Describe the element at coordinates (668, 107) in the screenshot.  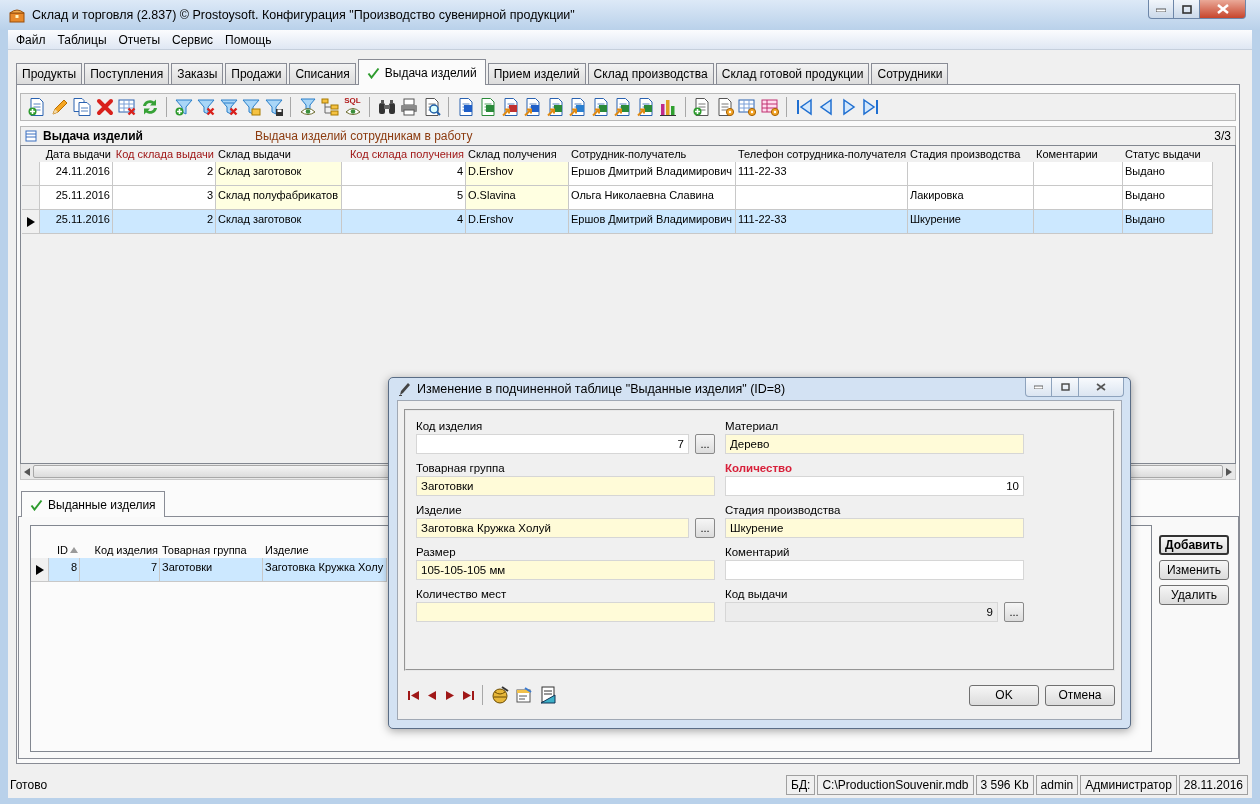
I see `bar-chart-icon` at that location.